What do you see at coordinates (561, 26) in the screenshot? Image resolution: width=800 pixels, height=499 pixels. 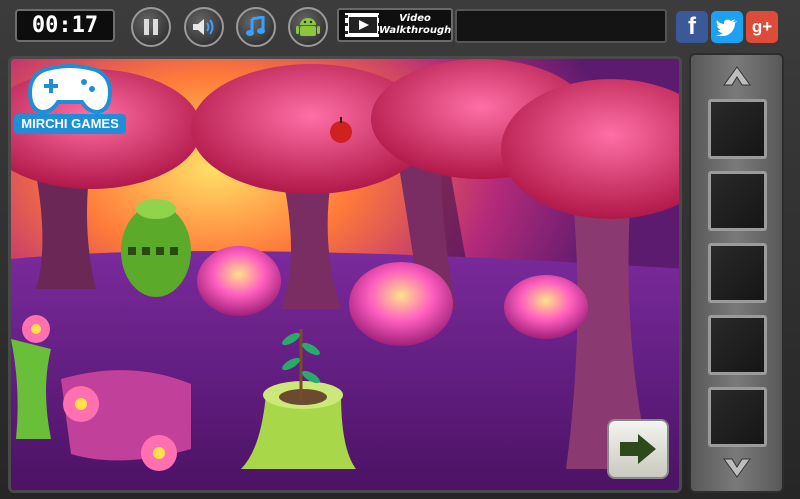 I see `hint-bar` at bounding box center [561, 26].